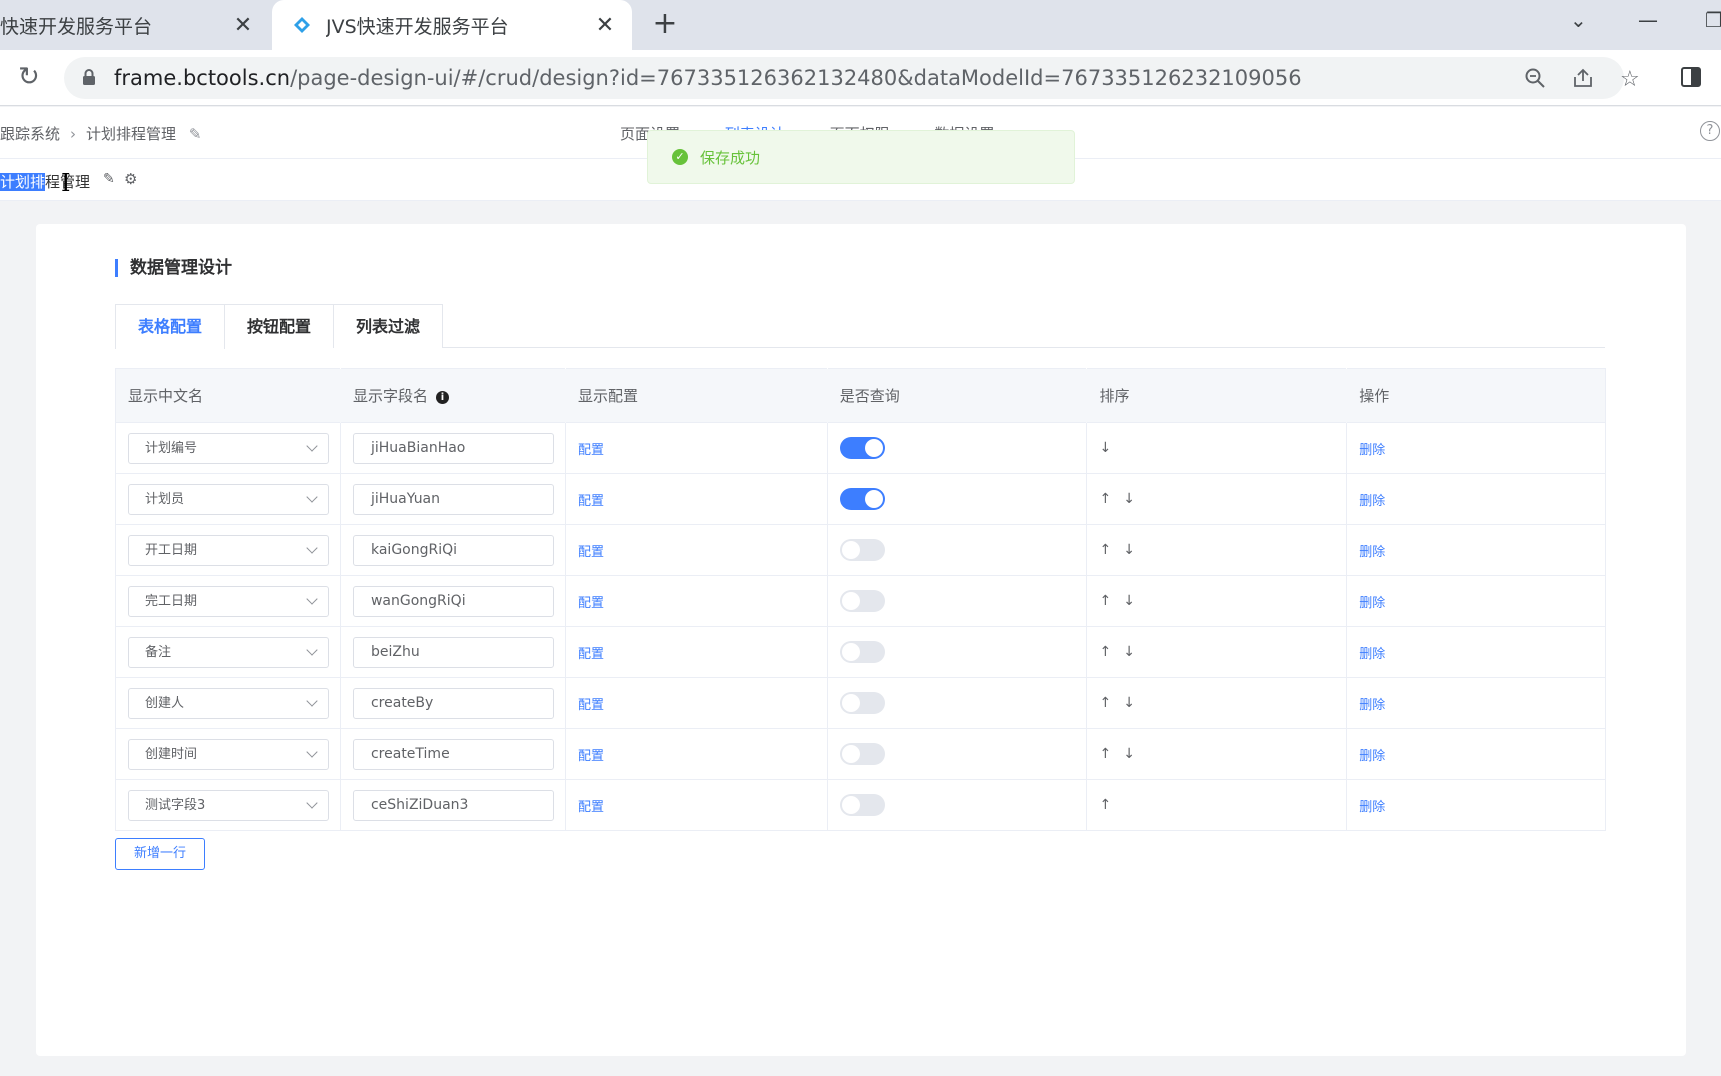 This screenshot has width=1721, height=1076. I want to click on toast-message: 保存成功, so click(730, 157).